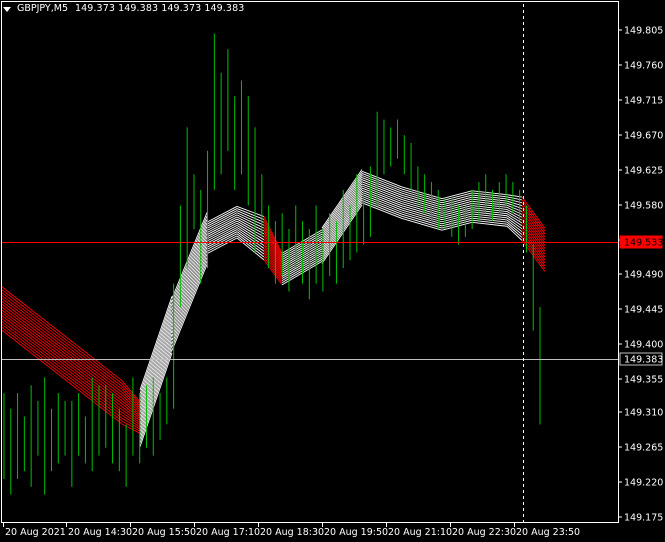  Describe the element at coordinates (643, 345) in the screenshot. I see `price-tick-label: 149.400` at that location.